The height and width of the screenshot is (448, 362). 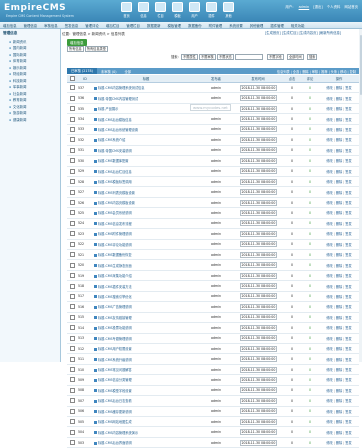 What do you see at coordinates (115, 360) in the screenshot?
I see `row-title-link: 标题-CMS系统升级说明` at bounding box center [115, 360].